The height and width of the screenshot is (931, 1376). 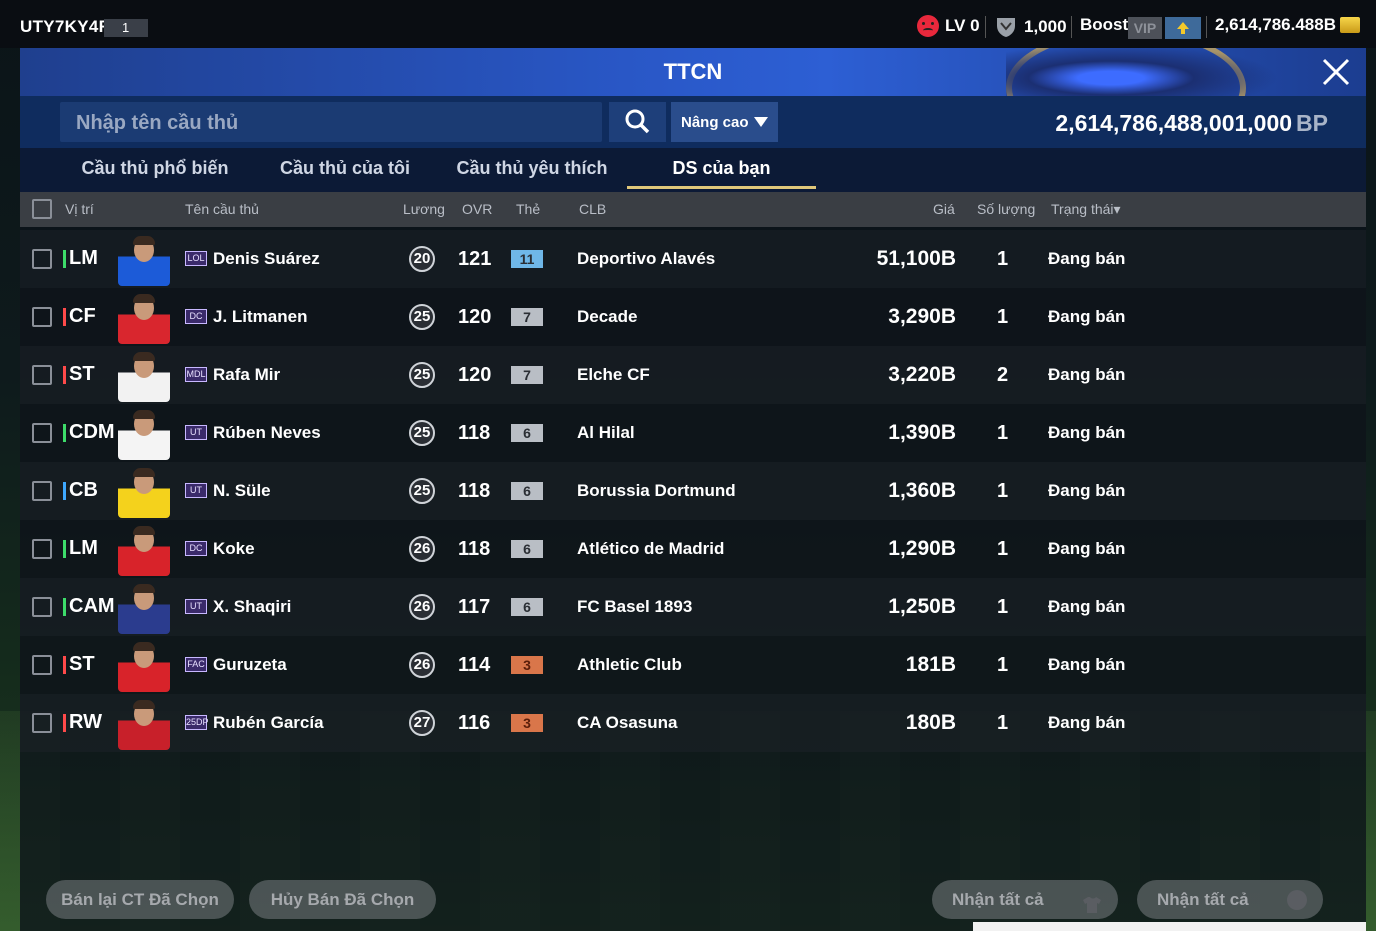 What do you see at coordinates (196, 374) in the screenshot?
I see `season-badge: MDL` at bounding box center [196, 374].